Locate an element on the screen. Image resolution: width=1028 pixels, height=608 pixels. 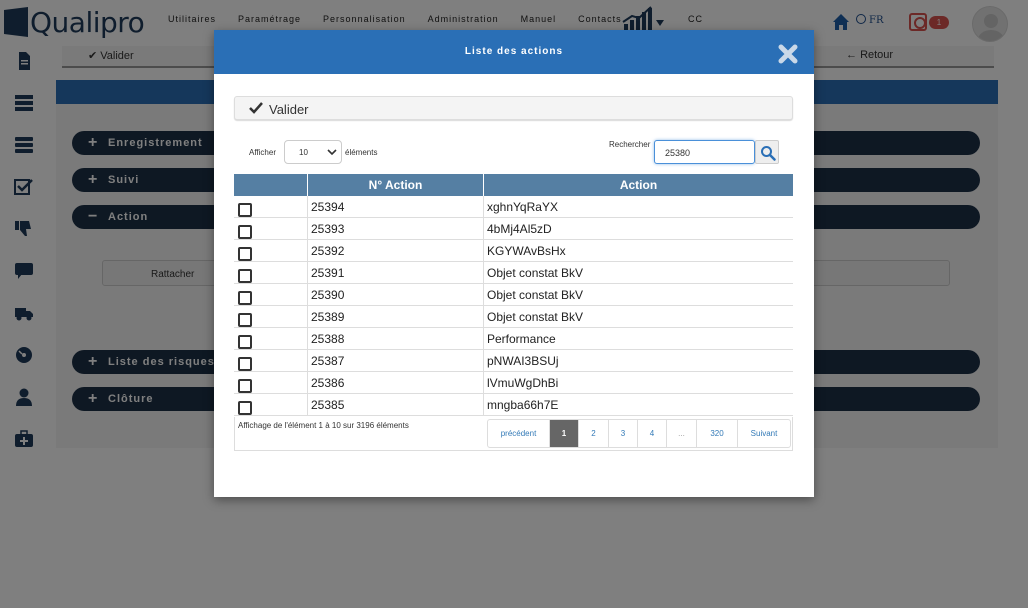
row-action: Performance is located at coordinates (521, 339).